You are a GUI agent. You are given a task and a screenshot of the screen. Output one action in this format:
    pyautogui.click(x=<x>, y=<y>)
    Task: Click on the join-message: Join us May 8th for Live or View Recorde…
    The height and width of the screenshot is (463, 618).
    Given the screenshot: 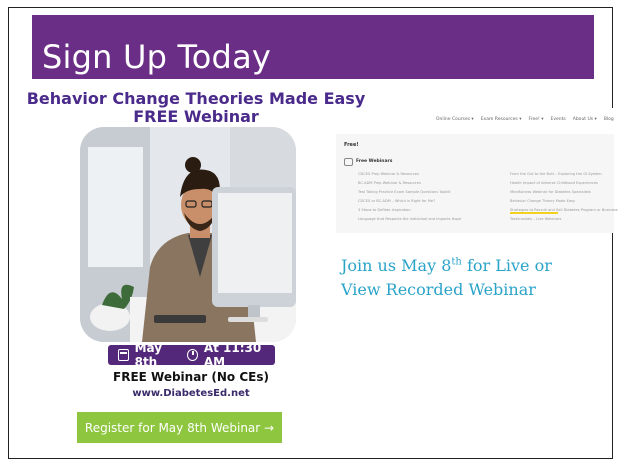 What is the action you would take?
    pyautogui.click(x=466, y=278)
    